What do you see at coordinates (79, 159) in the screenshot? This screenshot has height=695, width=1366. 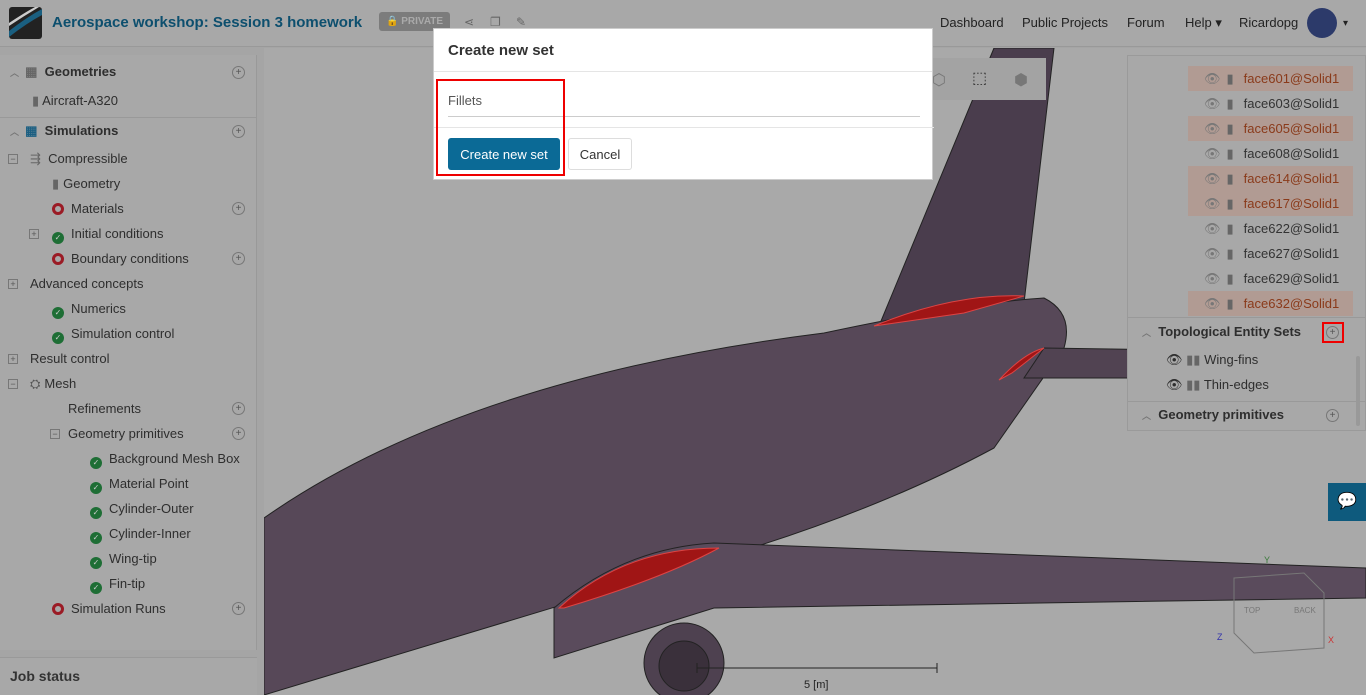 I see `tree-item-compressible: ⇶ Compressible` at bounding box center [79, 159].